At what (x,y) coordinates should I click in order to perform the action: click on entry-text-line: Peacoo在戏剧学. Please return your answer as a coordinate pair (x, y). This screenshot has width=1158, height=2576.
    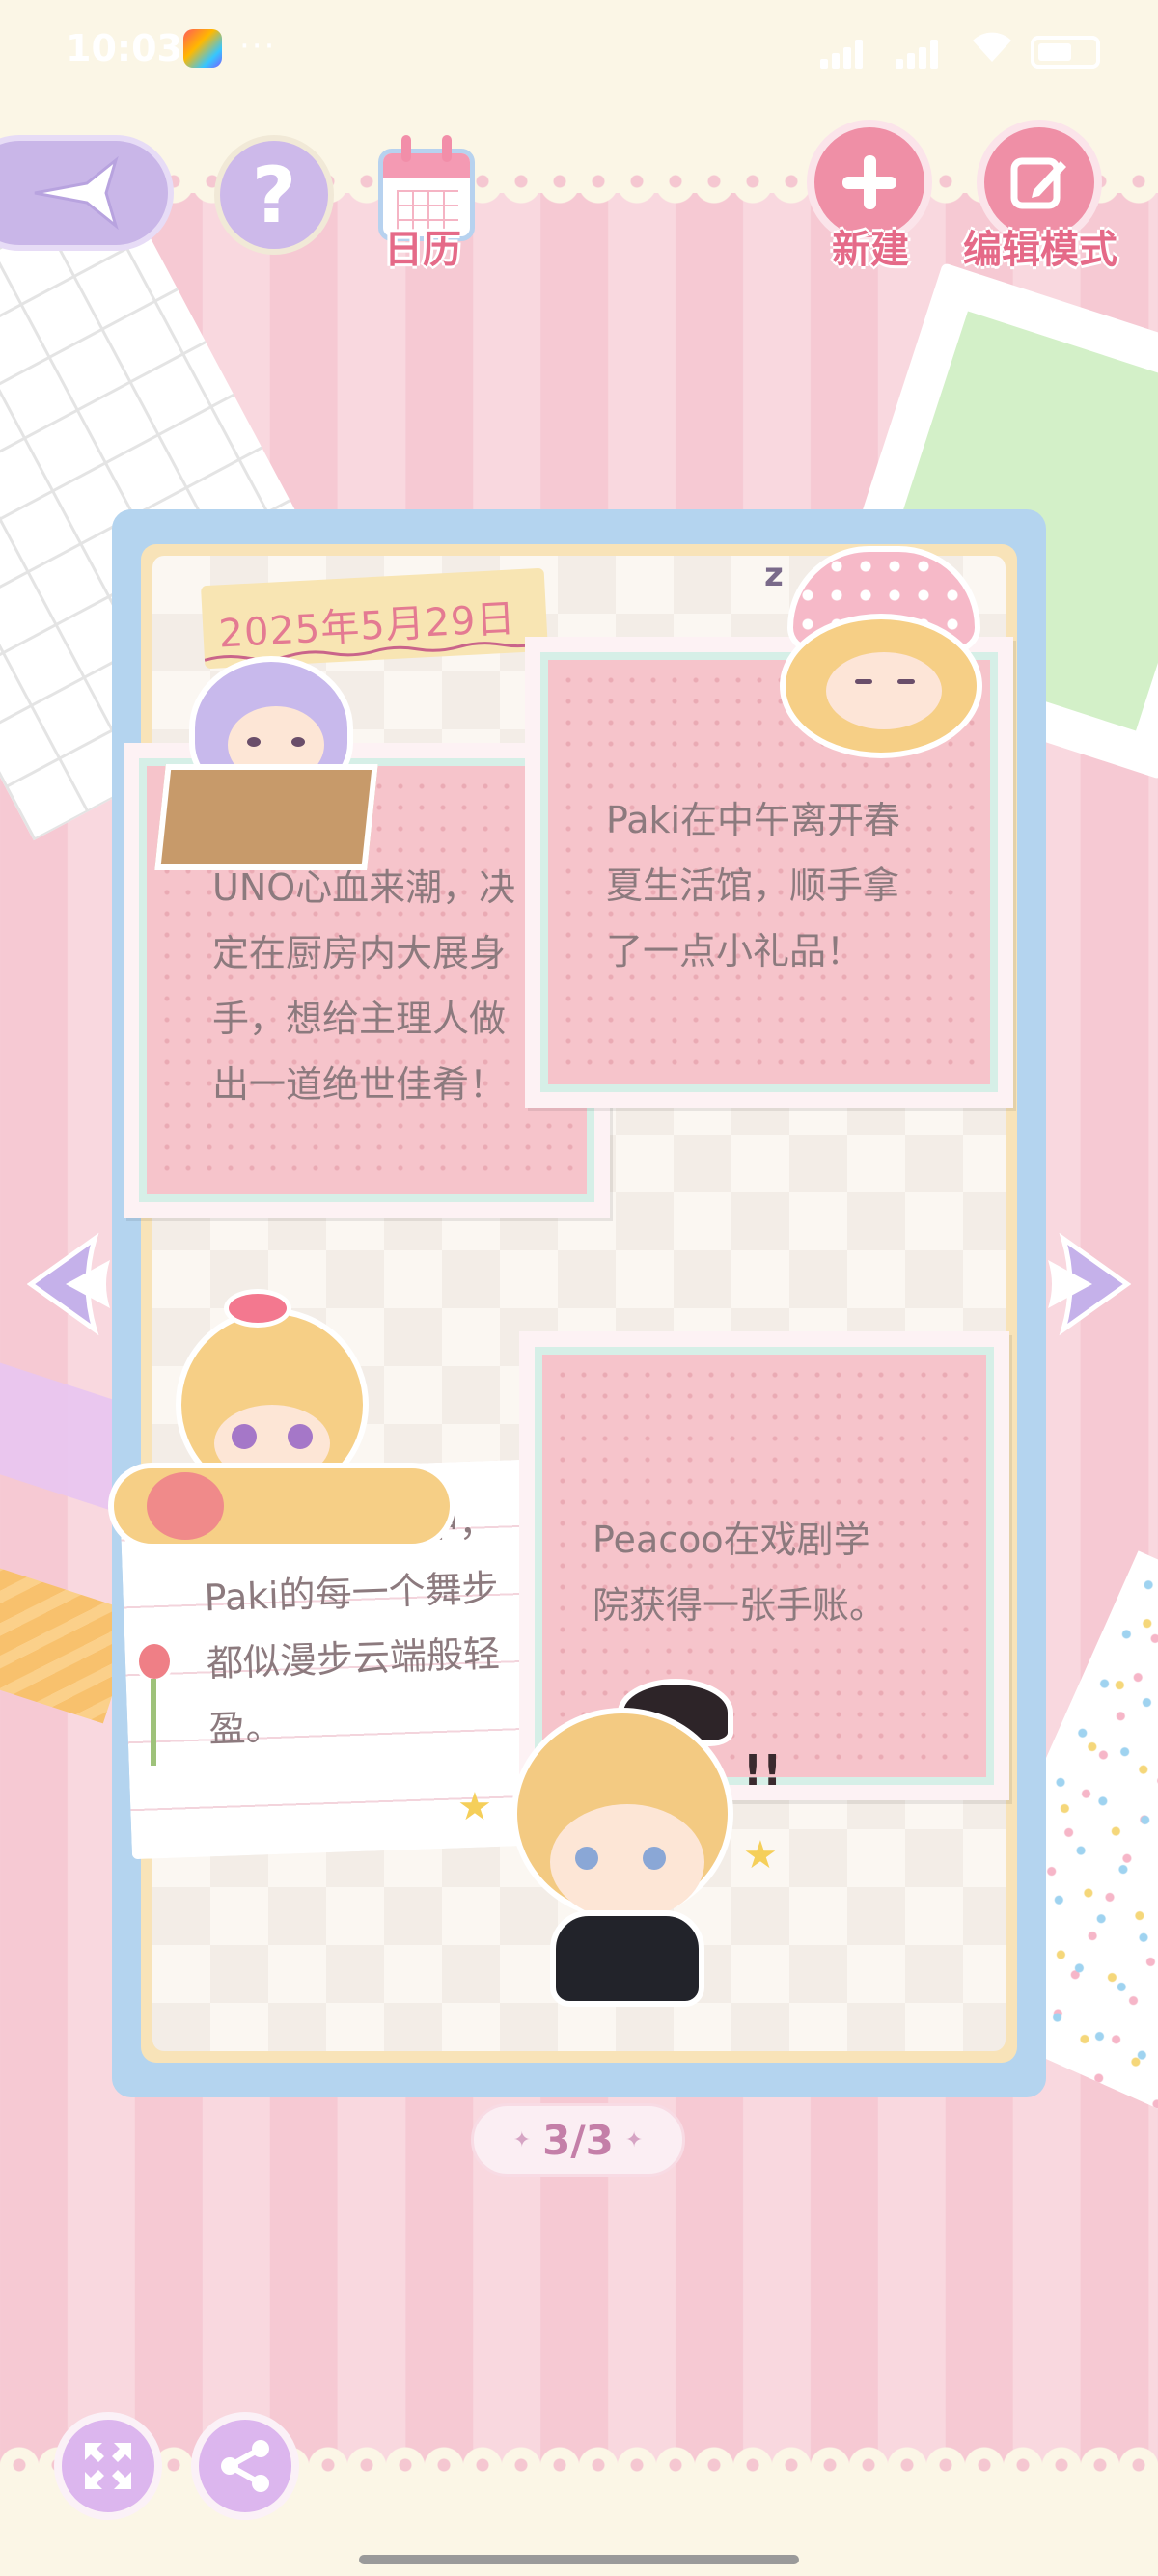
    Looking at the image, I should click on (731, 1540).